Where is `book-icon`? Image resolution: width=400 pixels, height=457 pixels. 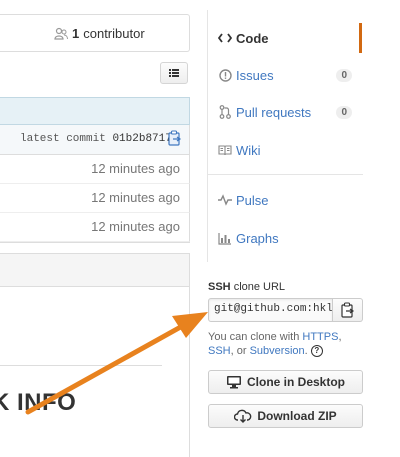 book-icon is located at coordinates (225, 150).